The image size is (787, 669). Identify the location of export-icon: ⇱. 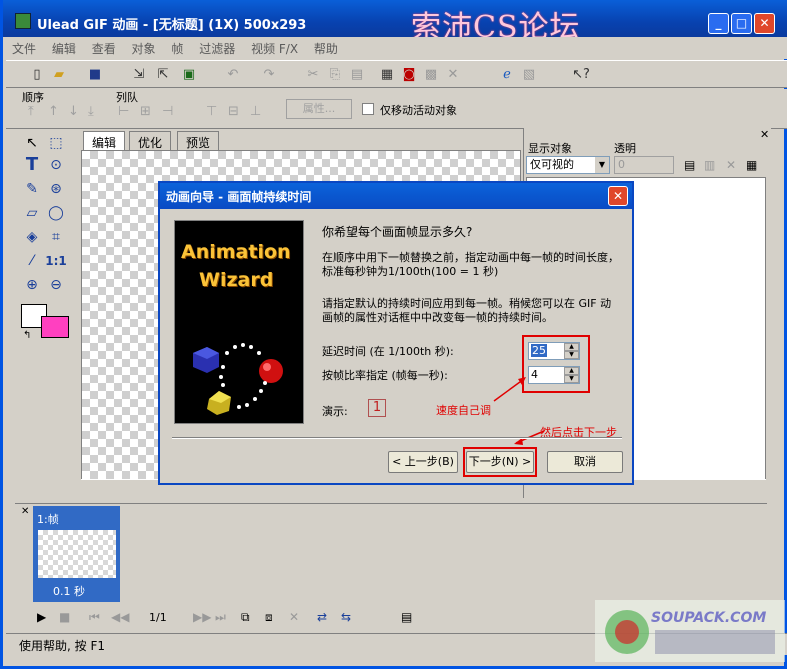
(163, 75).